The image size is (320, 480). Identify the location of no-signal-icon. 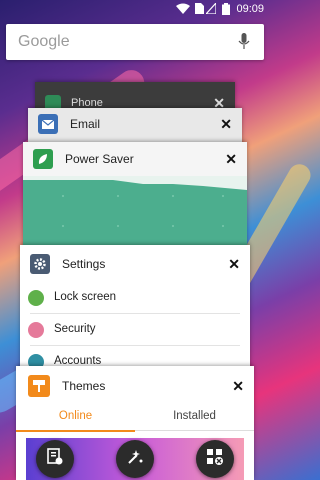
(210, 9).